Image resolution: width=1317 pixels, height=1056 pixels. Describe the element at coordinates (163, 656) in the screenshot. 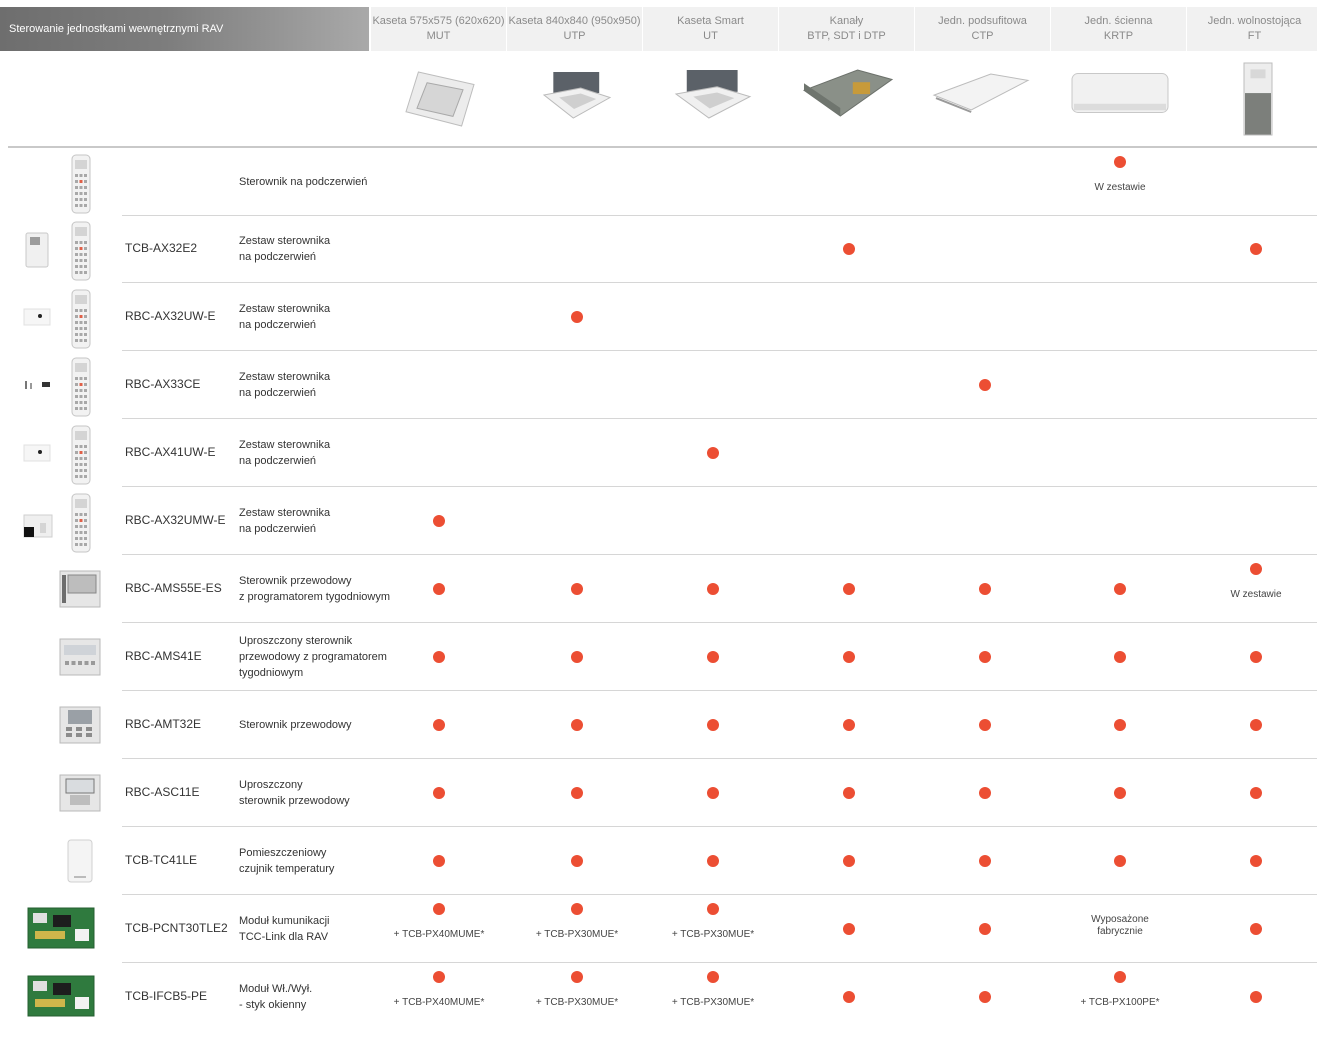

I see `product-code: RBC-AMS41E` at that location.